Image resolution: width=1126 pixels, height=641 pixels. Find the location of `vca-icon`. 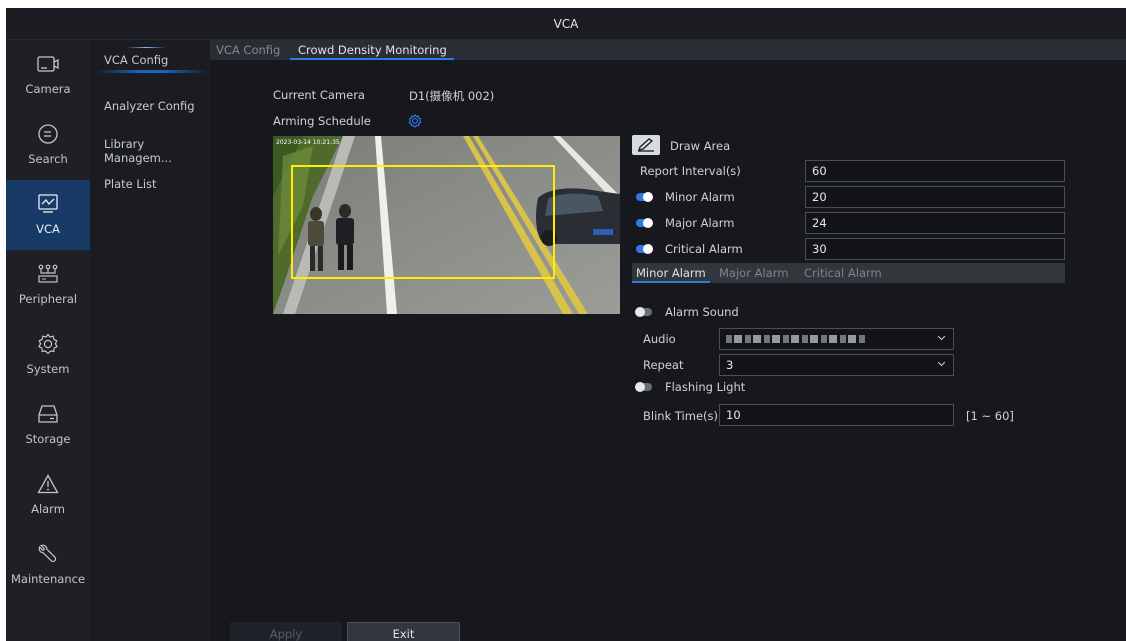

vca-icon is located at coordinates (48, 204).